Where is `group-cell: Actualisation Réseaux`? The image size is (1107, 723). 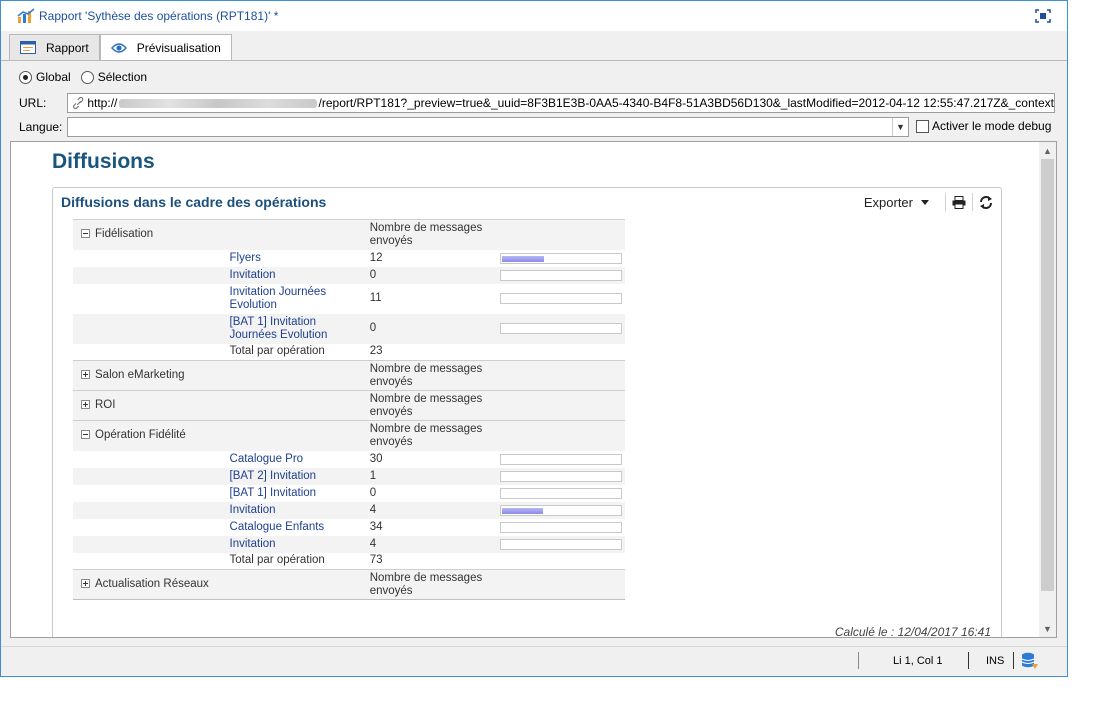
group-cell: Actualisation Réseaux is located at coordinates (220, 584).